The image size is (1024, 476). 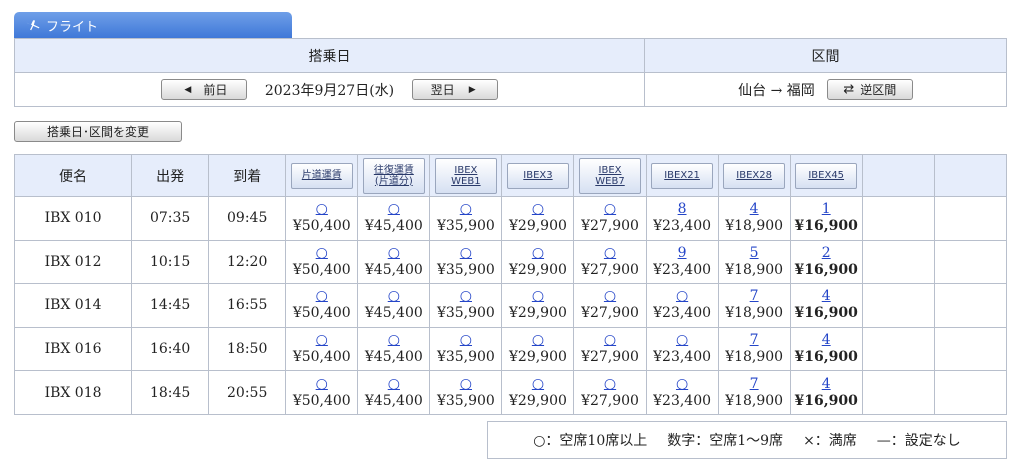 I want to click on fare-cell: 4 ¥16,900, so click(x=826, y=305).